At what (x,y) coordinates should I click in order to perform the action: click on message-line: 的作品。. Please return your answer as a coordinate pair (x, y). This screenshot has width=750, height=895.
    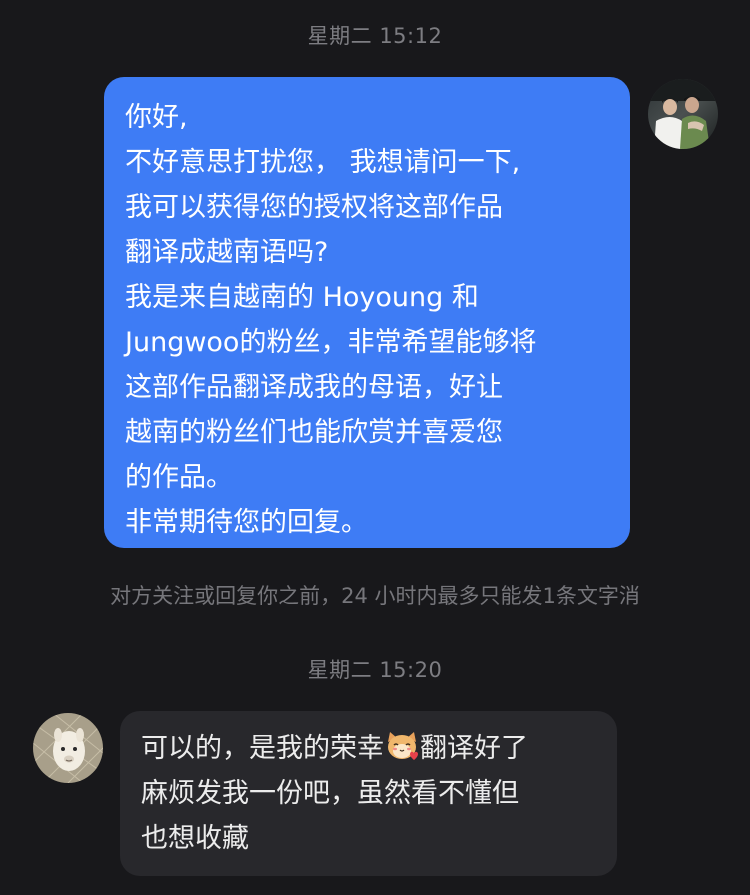
    Looking at the image, I should click on (179, 477).